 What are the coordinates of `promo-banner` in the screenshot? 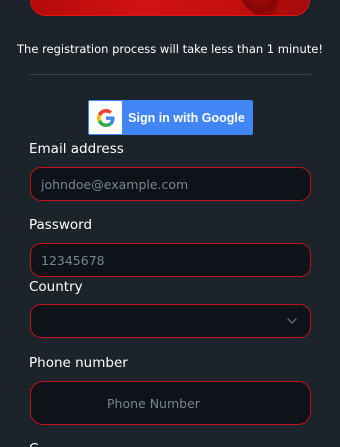 It's located at (170, 8).